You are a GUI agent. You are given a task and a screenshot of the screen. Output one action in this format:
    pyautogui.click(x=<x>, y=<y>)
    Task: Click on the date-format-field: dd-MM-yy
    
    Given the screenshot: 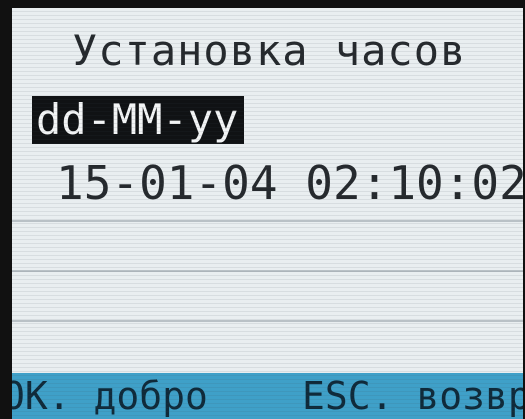 What is the action you would take?
    pyautogui.click(x=138, y=120)
    